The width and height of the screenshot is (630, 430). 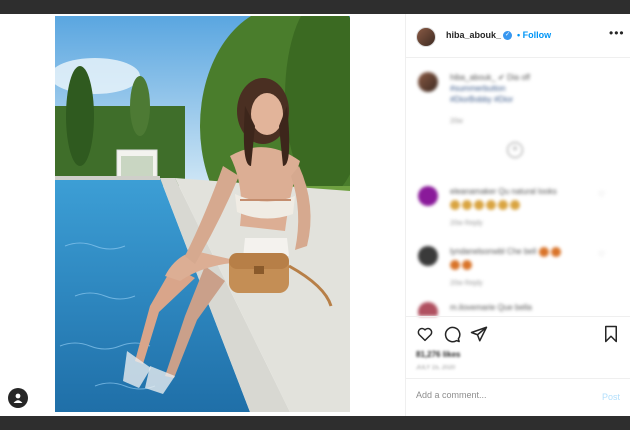 I want to click on comment-icon, so click(x=452, y=334).